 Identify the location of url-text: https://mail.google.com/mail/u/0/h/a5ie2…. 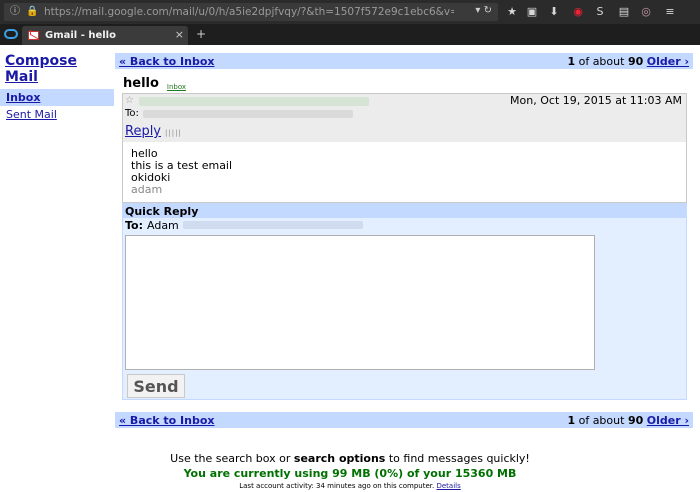
(249, 12).